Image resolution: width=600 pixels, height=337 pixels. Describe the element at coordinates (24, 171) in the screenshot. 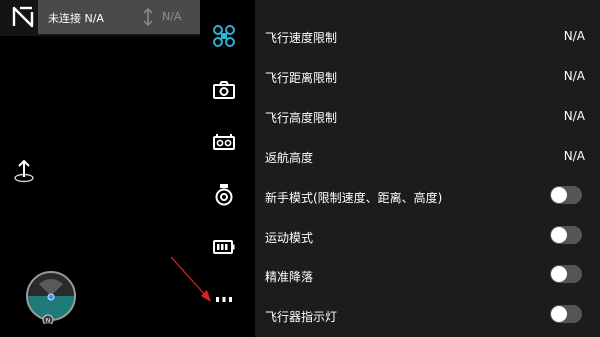

I see `takeoff-icon` at that location.